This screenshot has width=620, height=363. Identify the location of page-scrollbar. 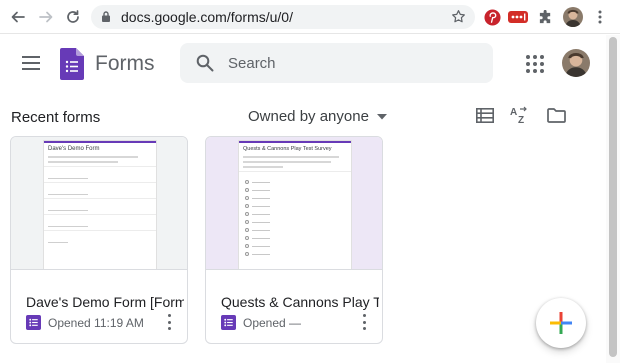
(613, 199).